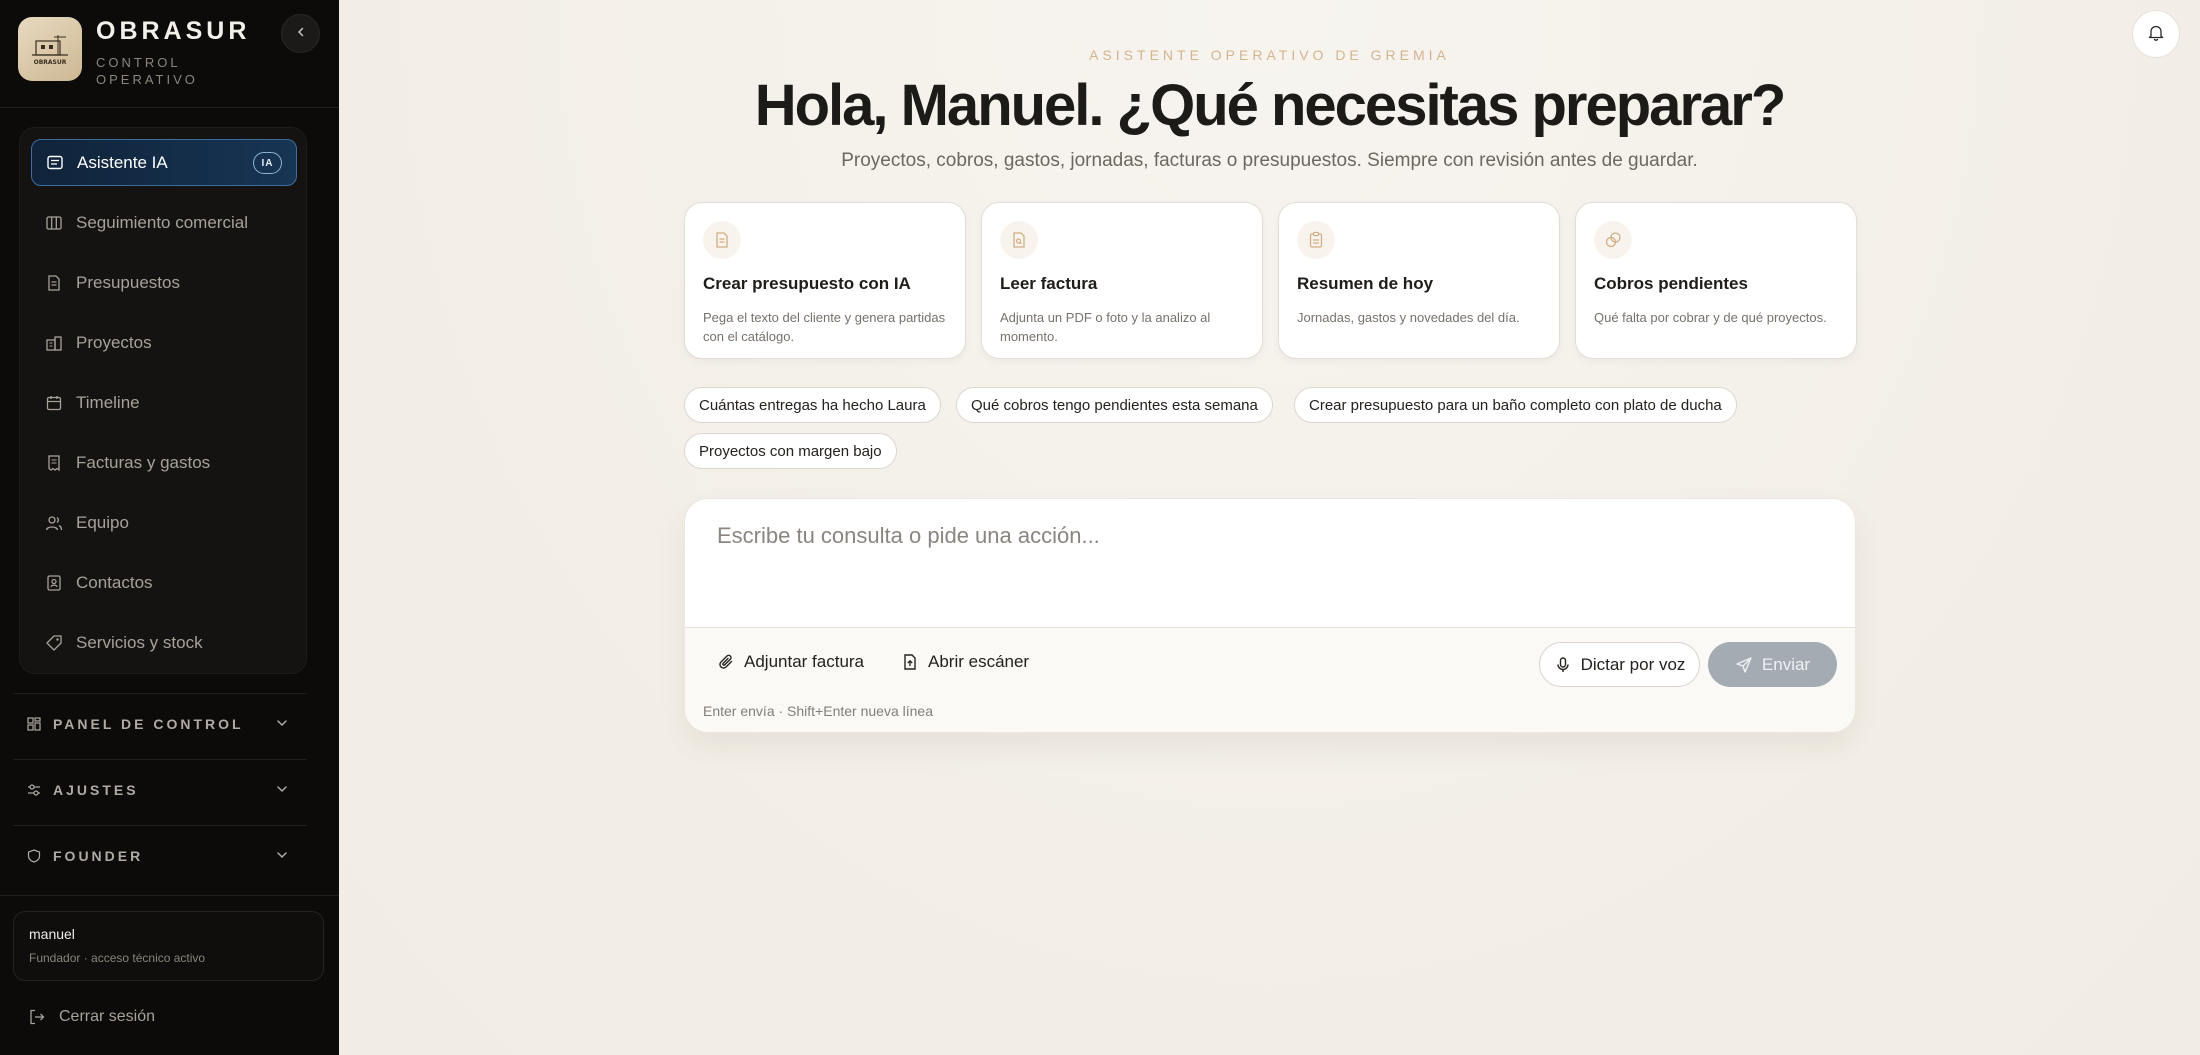 This screenshot has width=2200, height=1055. I want to click on sidebar-item-servicios-y-stock: Servicios y stock, so click(164, 642).